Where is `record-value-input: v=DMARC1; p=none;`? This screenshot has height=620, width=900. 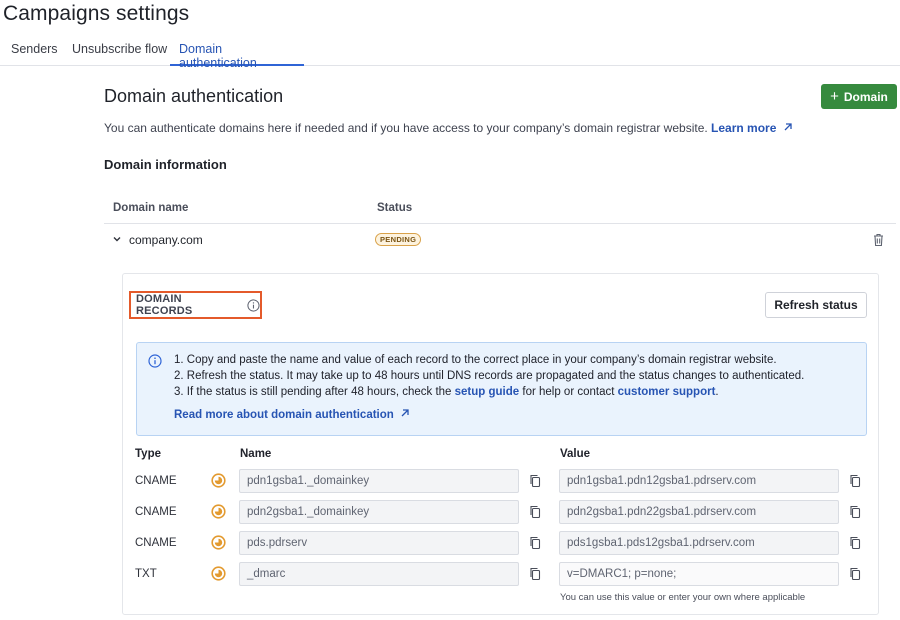 record-value-input: v=DMARC1; p=none; is located at coordinates (699, 574).